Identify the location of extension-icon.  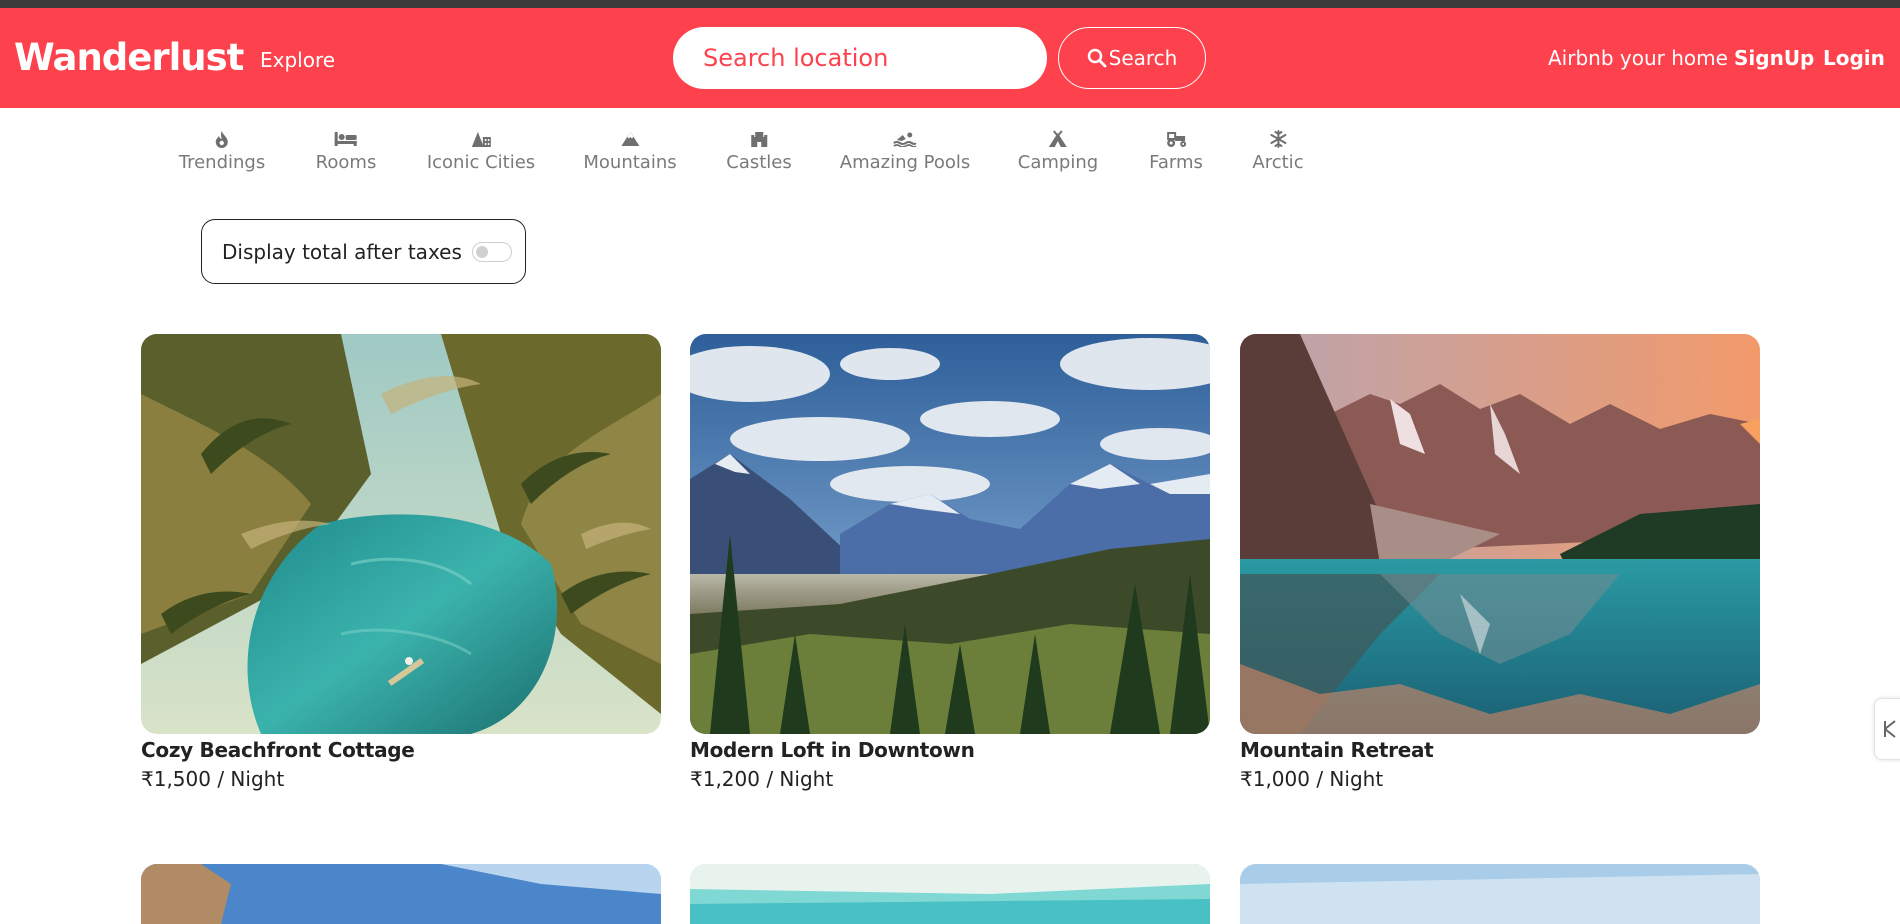
(1890, 729).